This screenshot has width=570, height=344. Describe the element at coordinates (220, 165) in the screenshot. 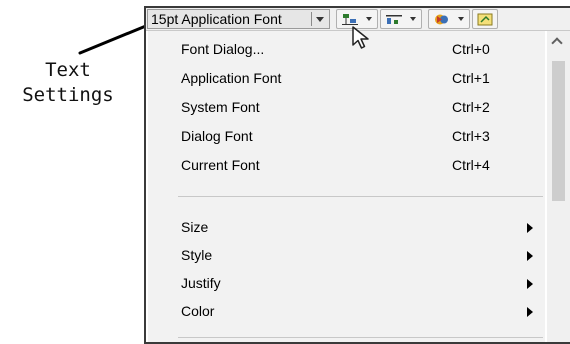

I see `menu-item-label: Current Font` at that location.